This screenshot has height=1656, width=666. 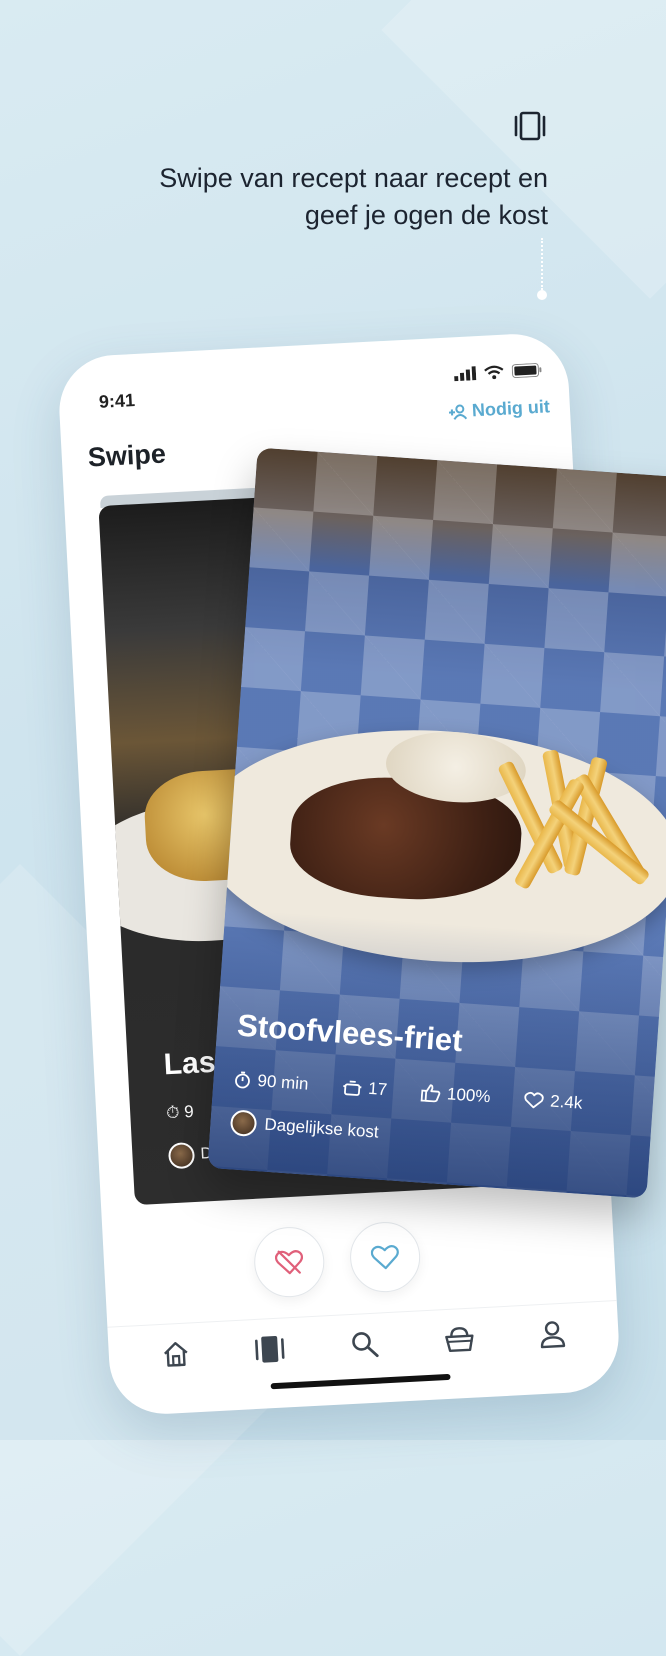 I want to click on thumbs-up-icon, so click(x=430, y=1093).